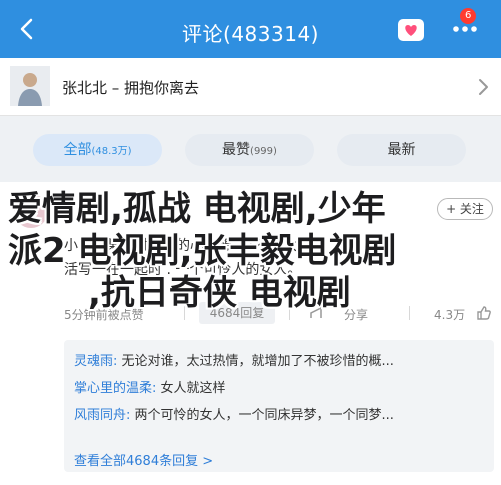  I want to click on view-all-replies-link: 查看全部4684条回复 >, so click(143, 459).